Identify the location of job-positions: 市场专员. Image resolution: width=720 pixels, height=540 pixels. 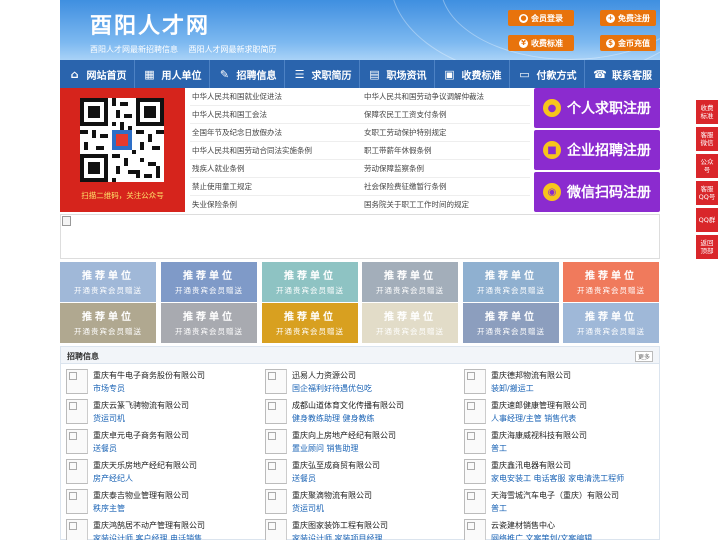
(109, 388).